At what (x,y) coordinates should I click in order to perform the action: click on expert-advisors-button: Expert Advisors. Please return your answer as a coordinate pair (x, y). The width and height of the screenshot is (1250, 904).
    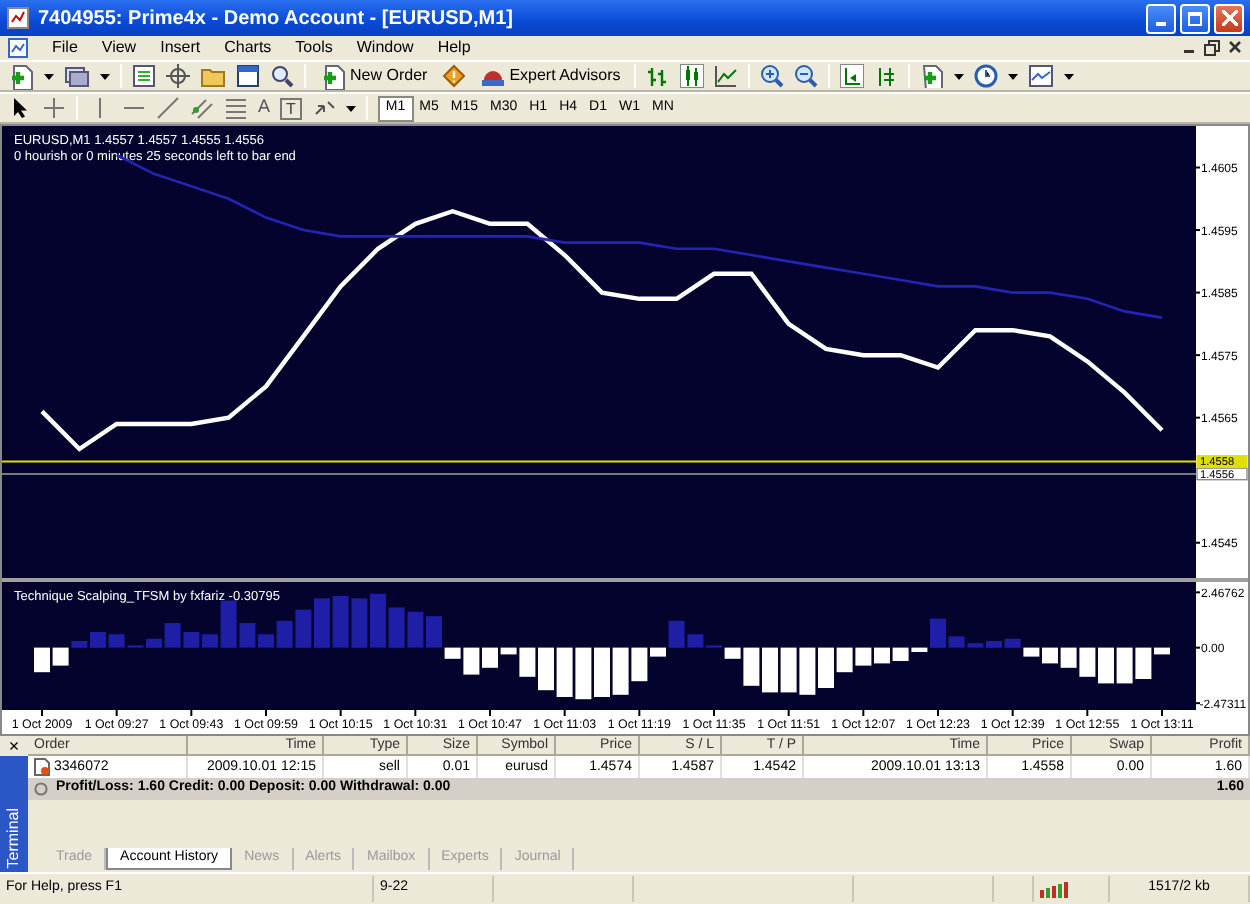
    Looking at the image, I should click on (550, 76).